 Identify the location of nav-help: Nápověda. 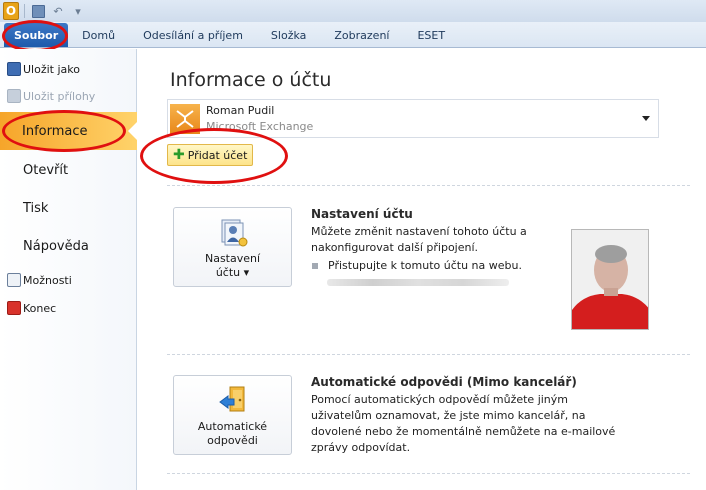
(68, 246).